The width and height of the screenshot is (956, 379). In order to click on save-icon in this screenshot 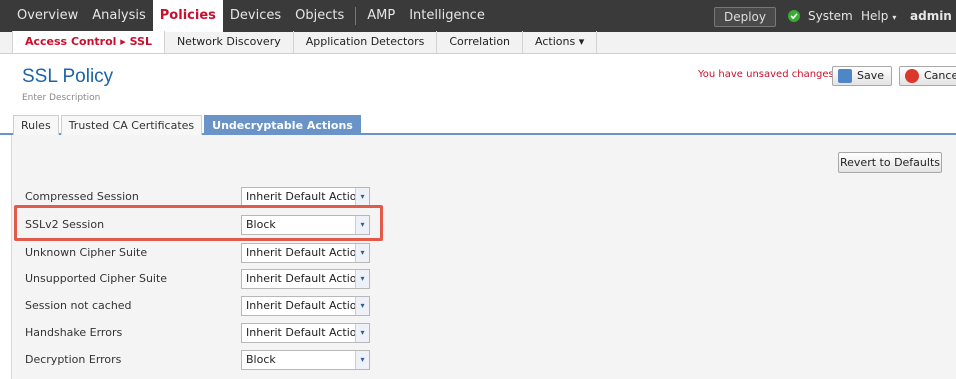, I will do `click(845, 76)`.